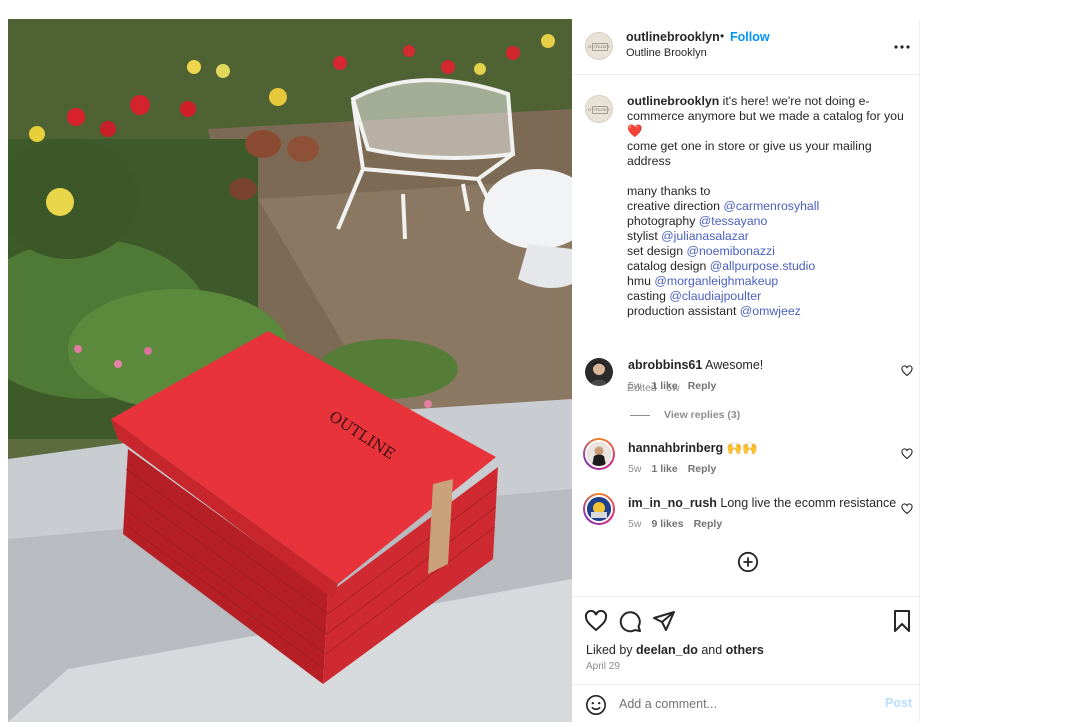 The image size is (1080, 727). Describe the element at coordinates (675, 206) in the screenshot. I see `credit-role: creative direction` at that location.